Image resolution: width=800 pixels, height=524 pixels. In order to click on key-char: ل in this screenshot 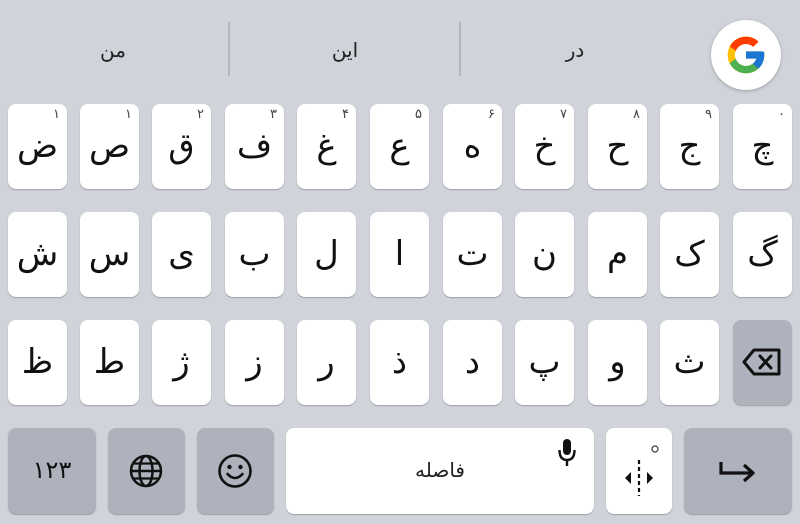, I will do `click(326, 254)`.